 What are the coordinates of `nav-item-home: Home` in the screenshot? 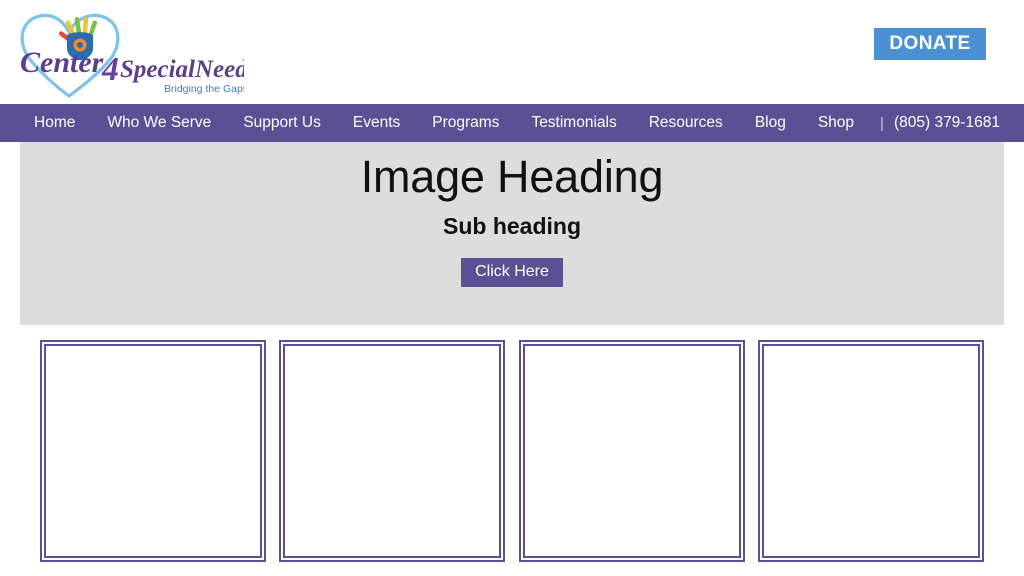 It's located at (54, 123).